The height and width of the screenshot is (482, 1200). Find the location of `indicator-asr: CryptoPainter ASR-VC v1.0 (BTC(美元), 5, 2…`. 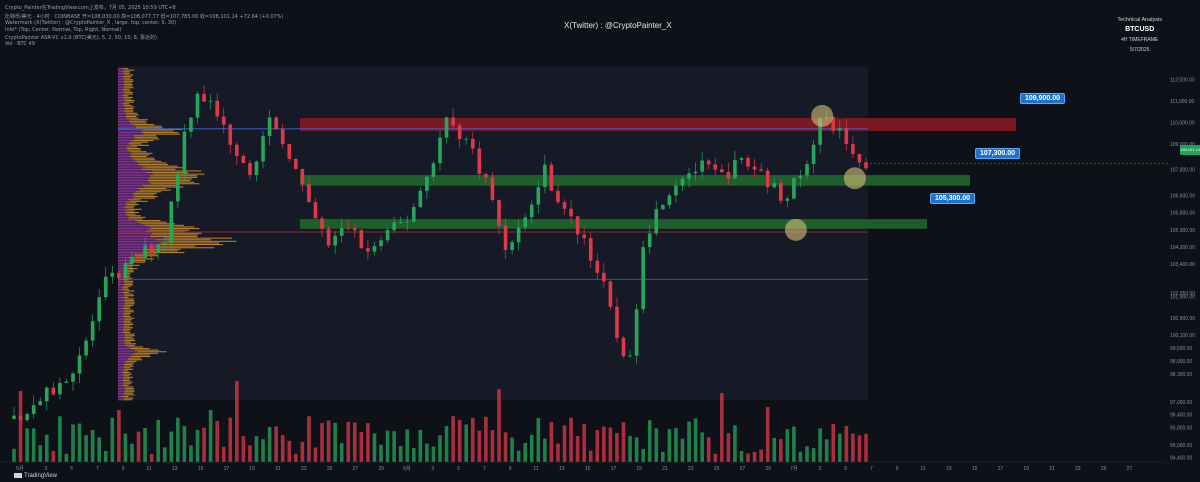

indicator-asr: CryptoPainter ASR-VC v1.0 (BTC(美元), 5, 2… is located at coordinates (81, 37).